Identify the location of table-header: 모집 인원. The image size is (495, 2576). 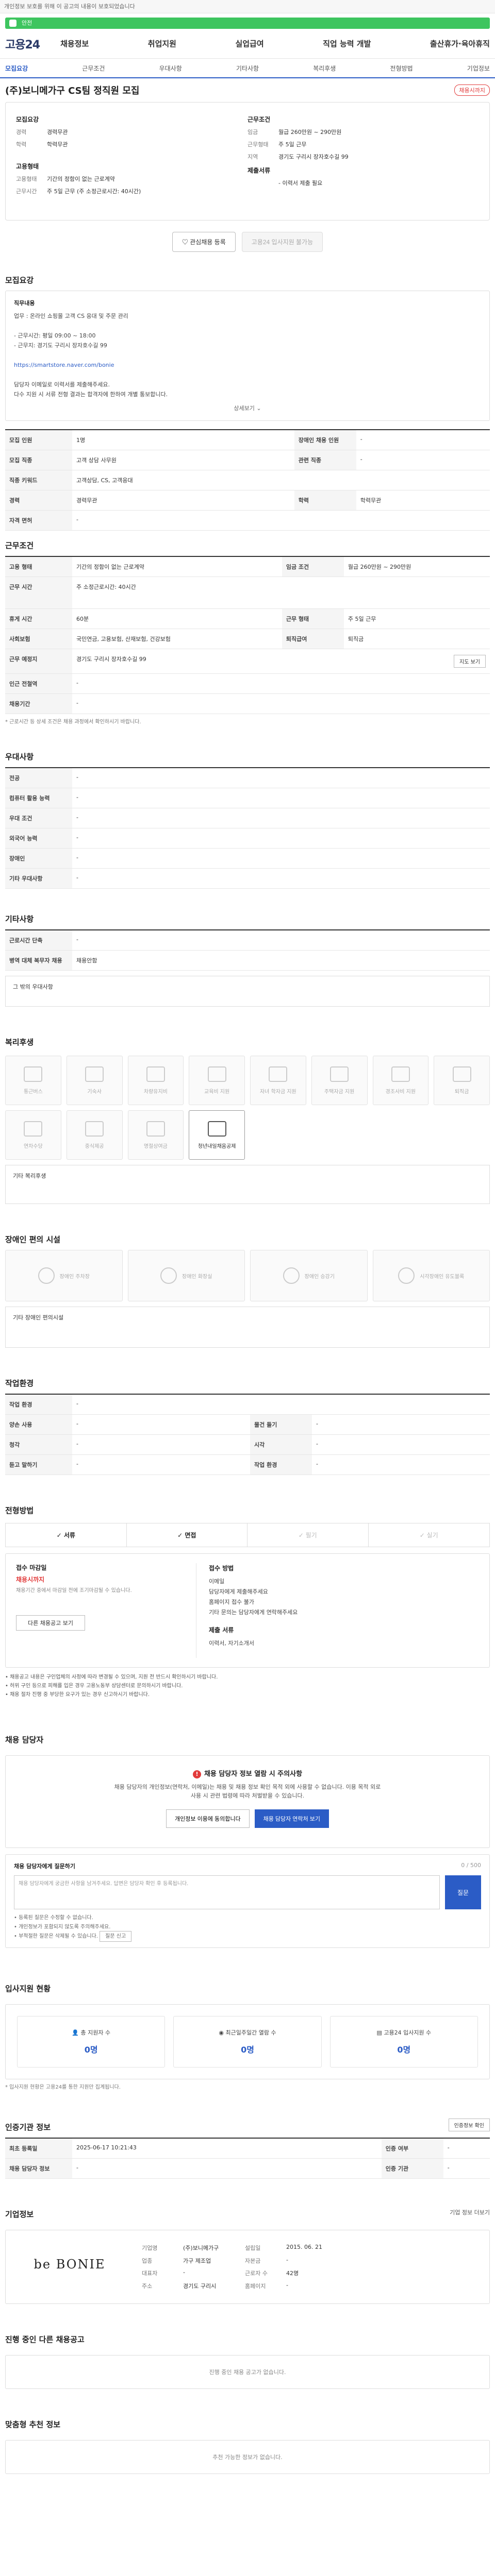
(38, 440).